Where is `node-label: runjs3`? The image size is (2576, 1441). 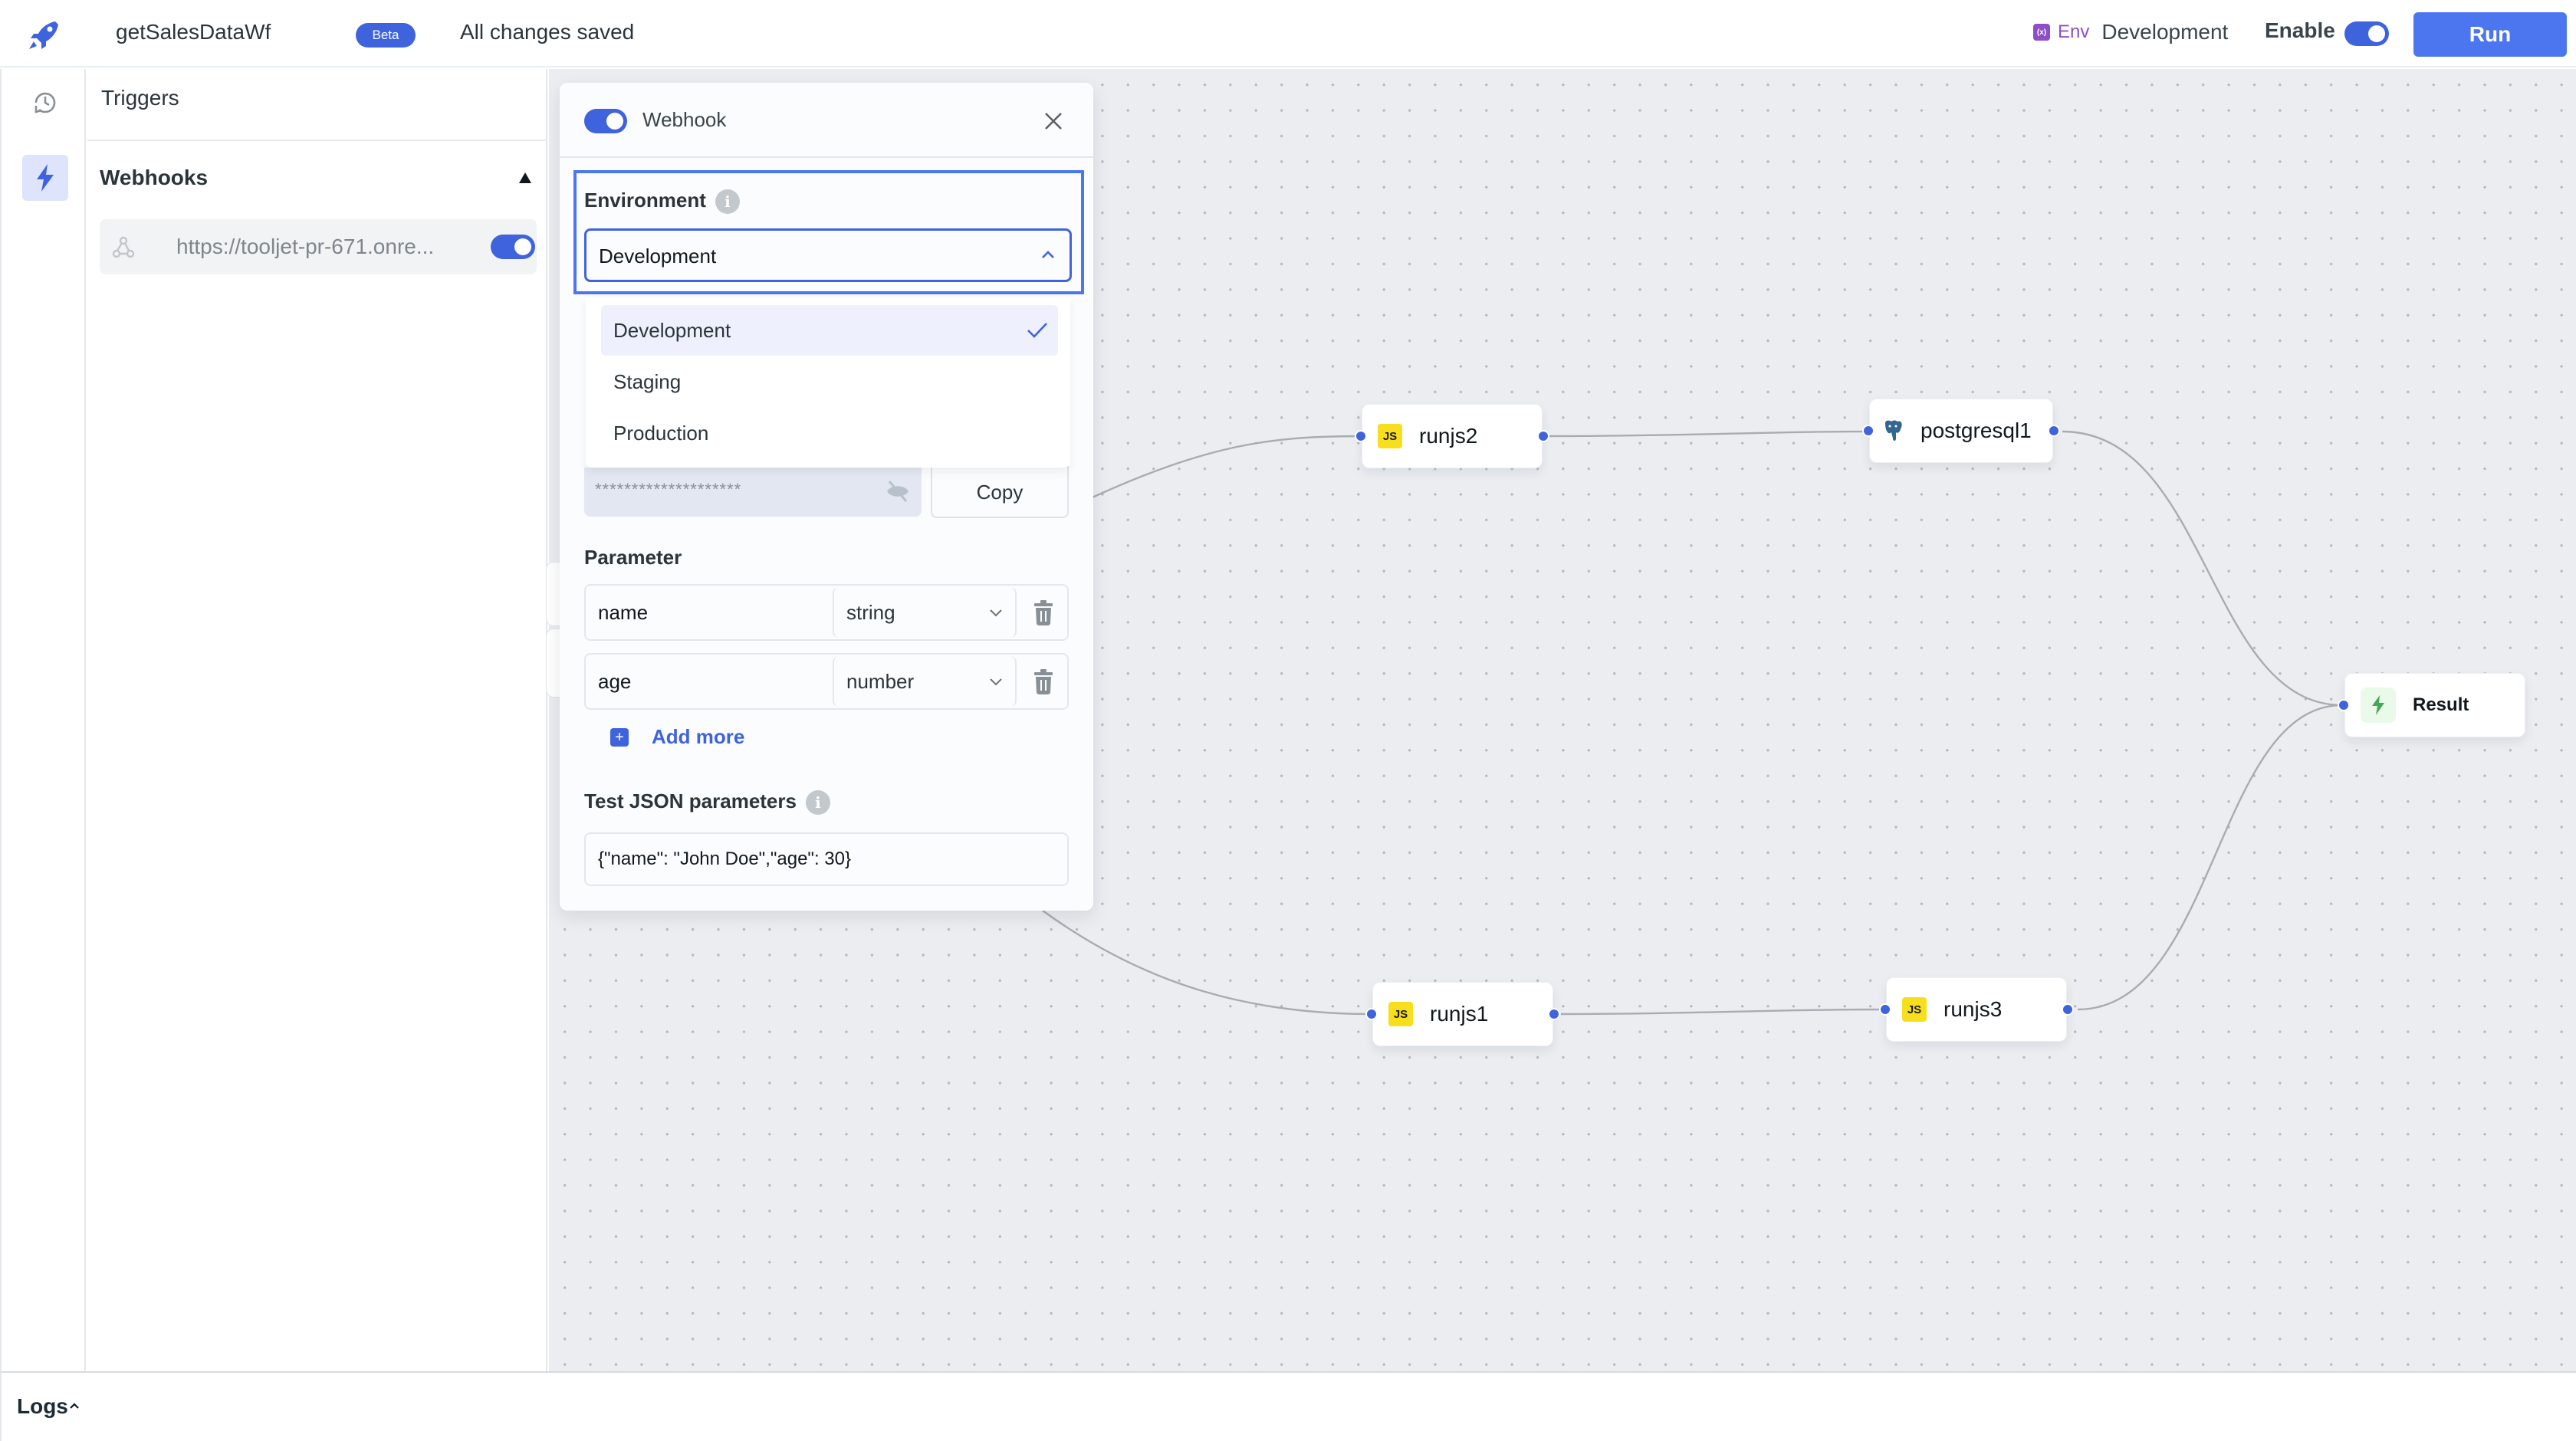
node-label: runjs3 is located at coordinates (1973, 1009).